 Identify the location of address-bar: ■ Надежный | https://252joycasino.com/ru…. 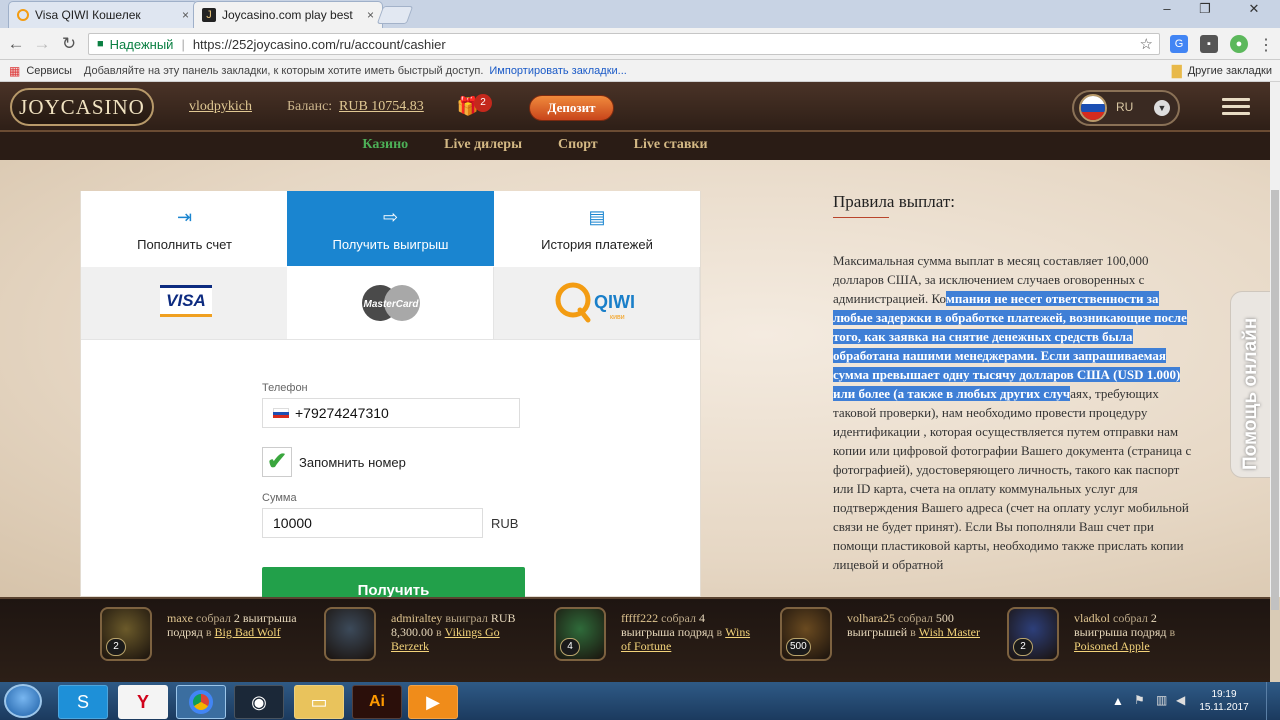
(624, 44).